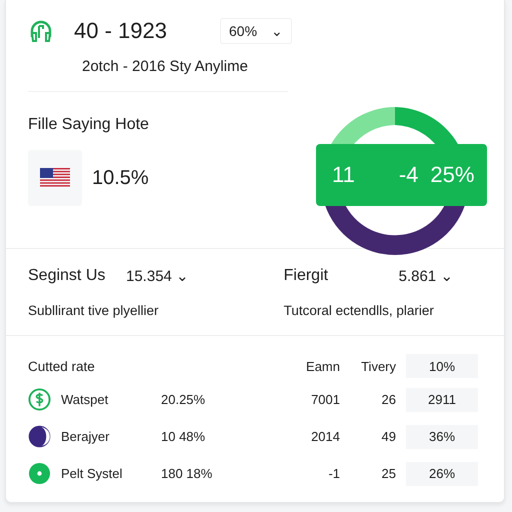  Describe the element at coordinates (442, 474) in the screenshot. I see `table-cell: 26%` at that location.